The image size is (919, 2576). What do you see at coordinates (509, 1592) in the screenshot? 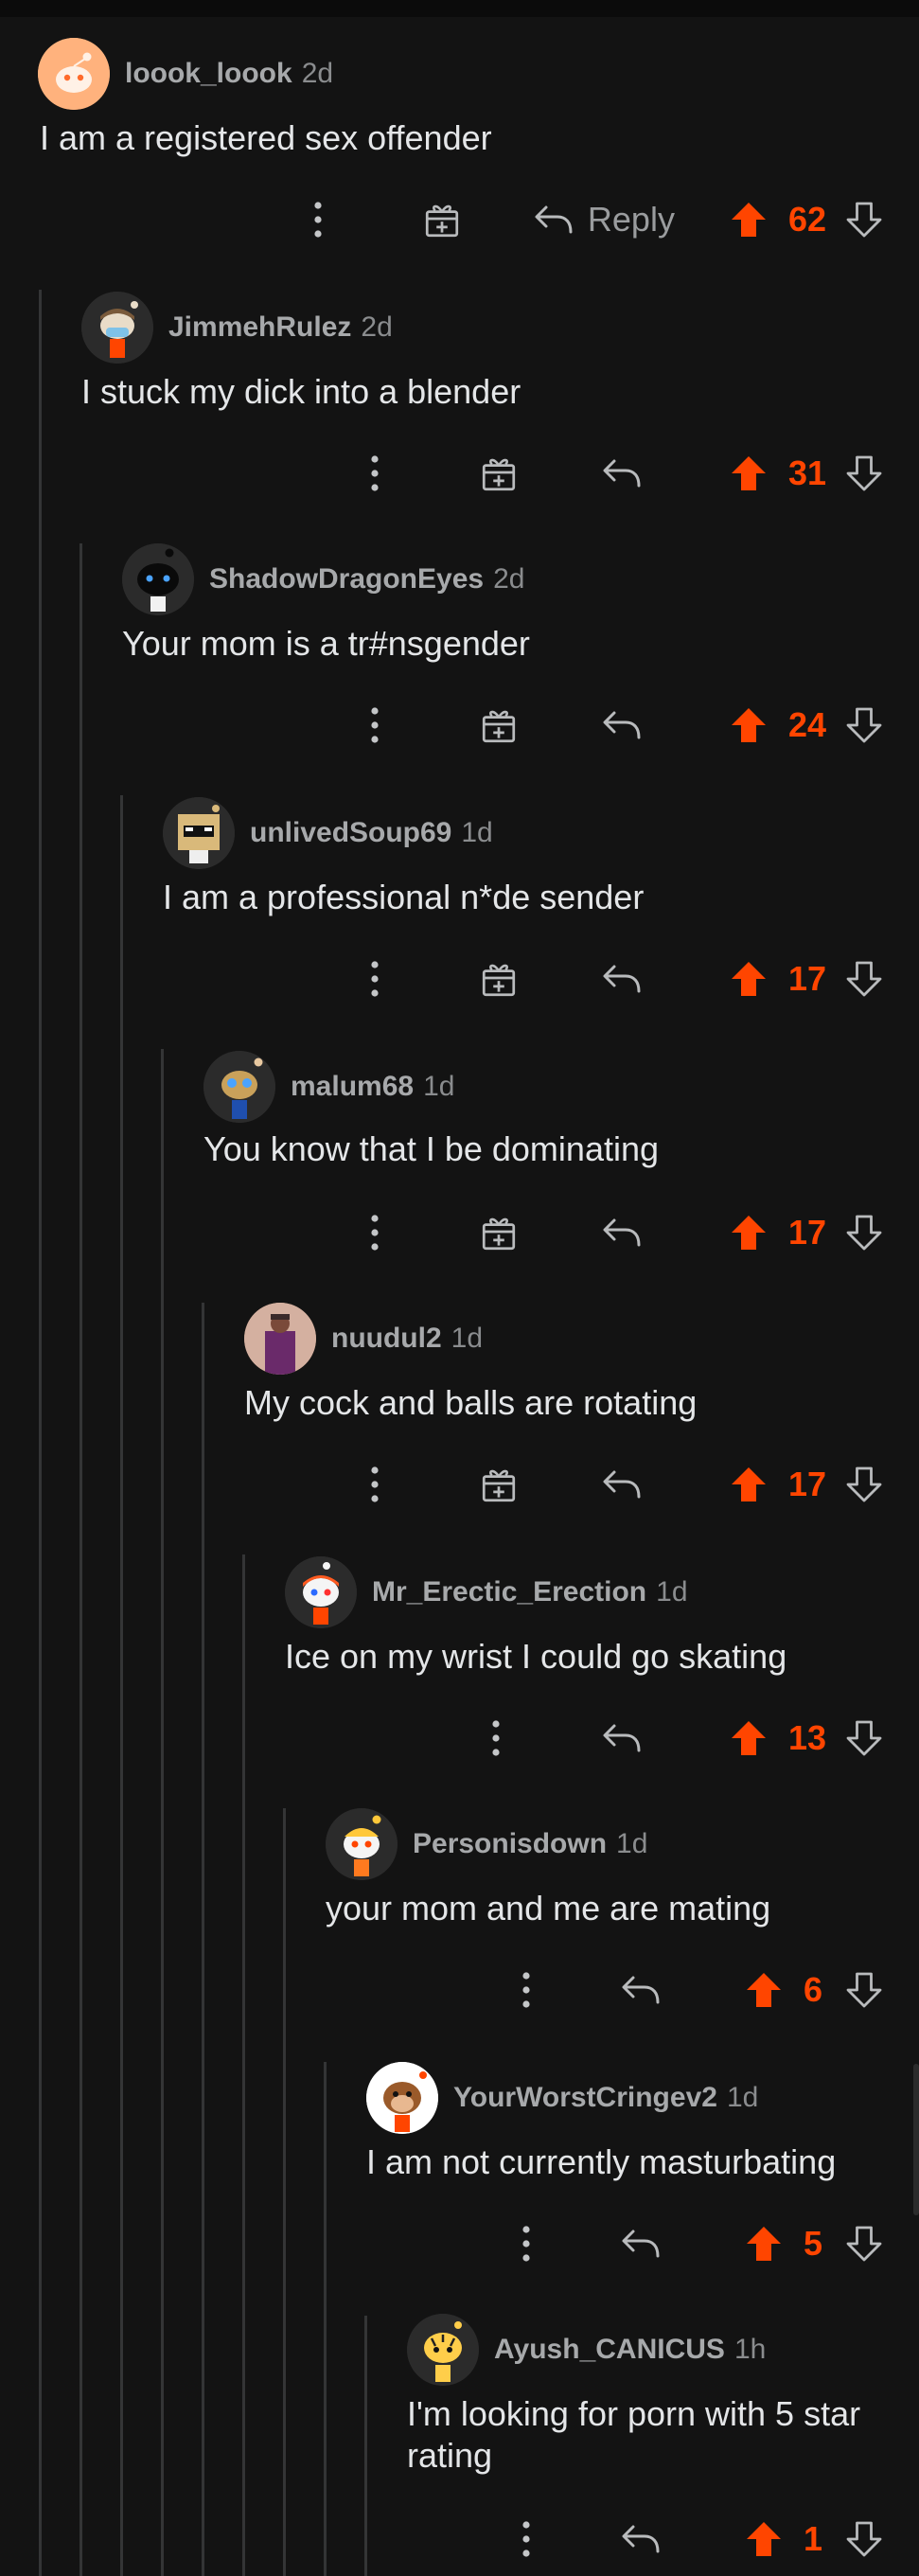
I see `username: Mr_Erectic_Erection` at bounding box center [509, 1592].